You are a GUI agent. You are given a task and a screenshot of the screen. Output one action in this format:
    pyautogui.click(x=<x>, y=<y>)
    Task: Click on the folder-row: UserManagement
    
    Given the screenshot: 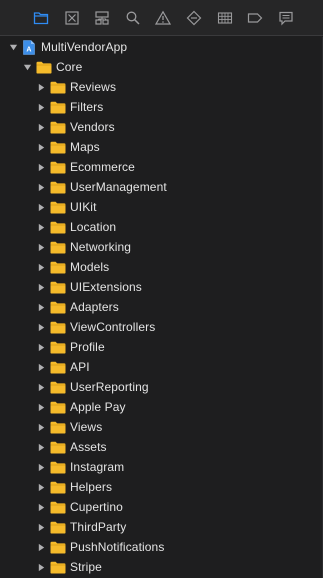 What is the action you would take?
    pyautogui.click(x=161, y=187)
    